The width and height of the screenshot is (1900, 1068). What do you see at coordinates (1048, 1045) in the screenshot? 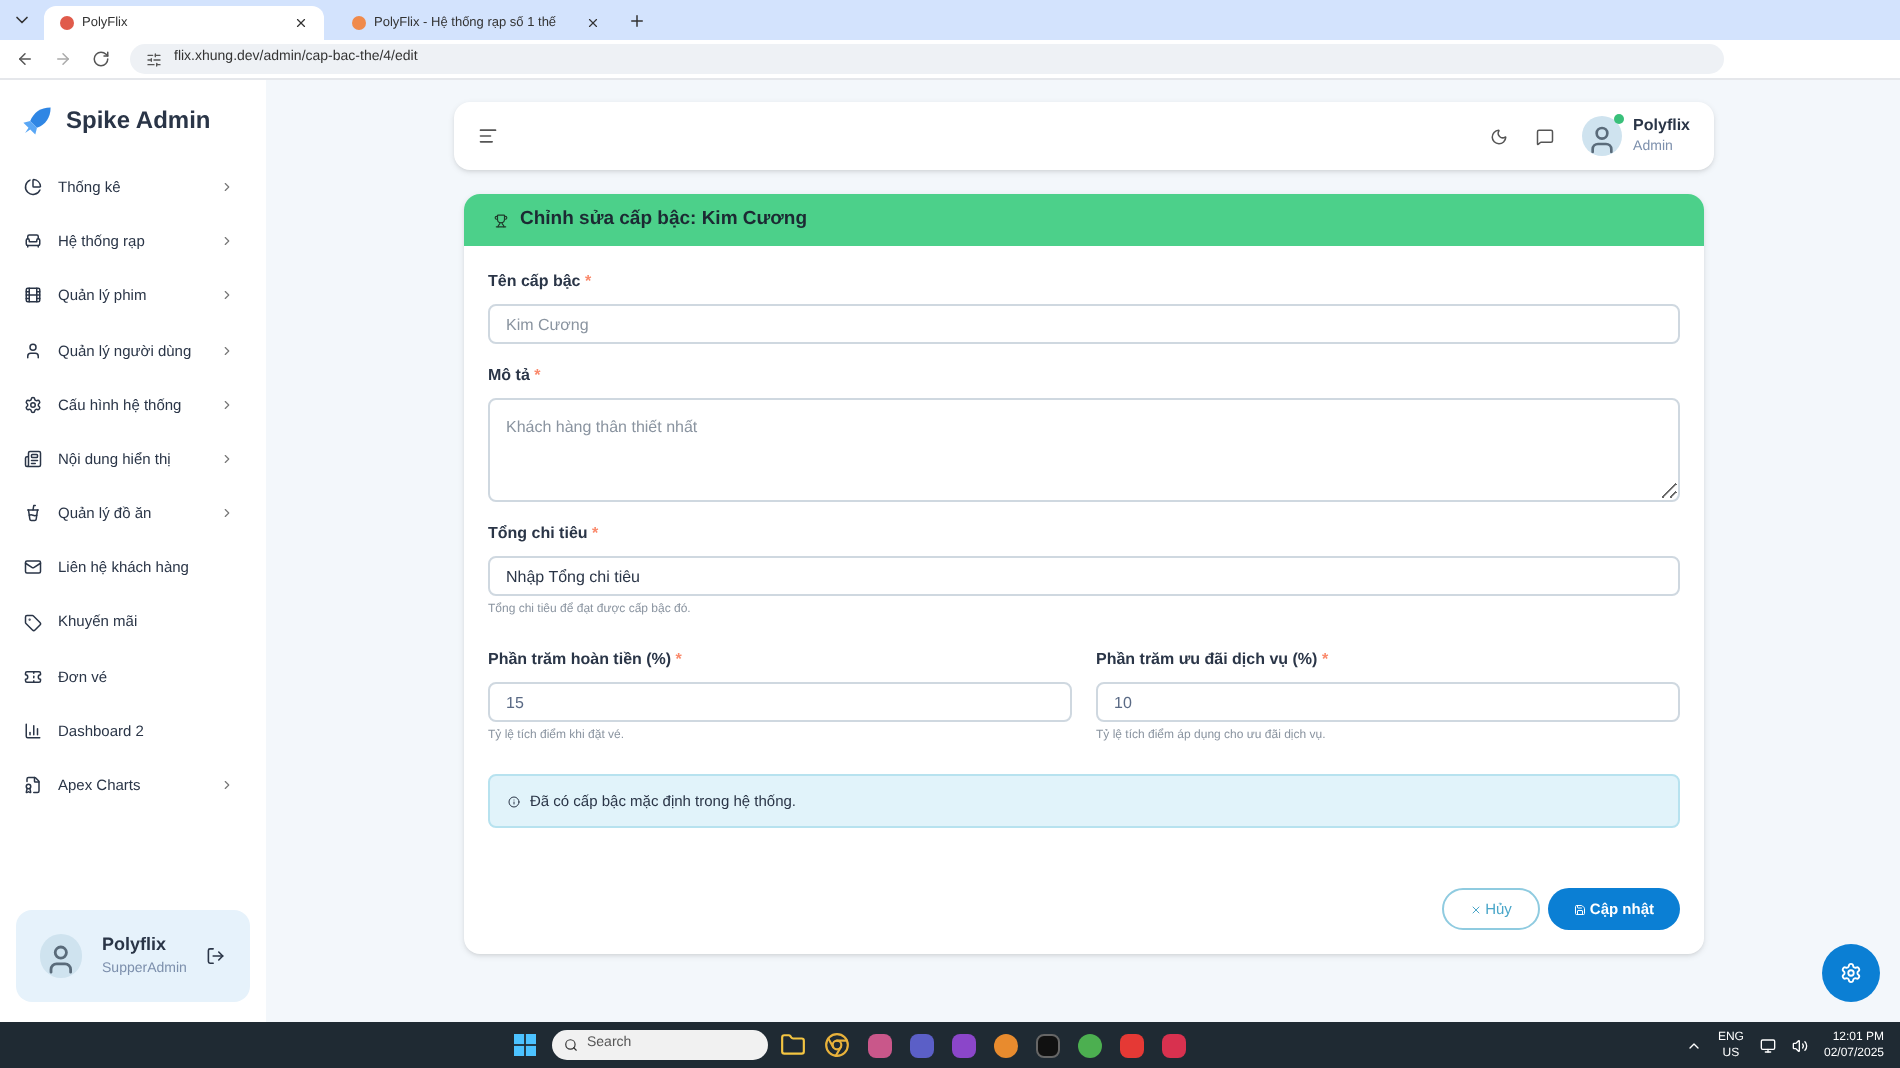
I see `terminal-icon` at bounding box center [1048, 1045].